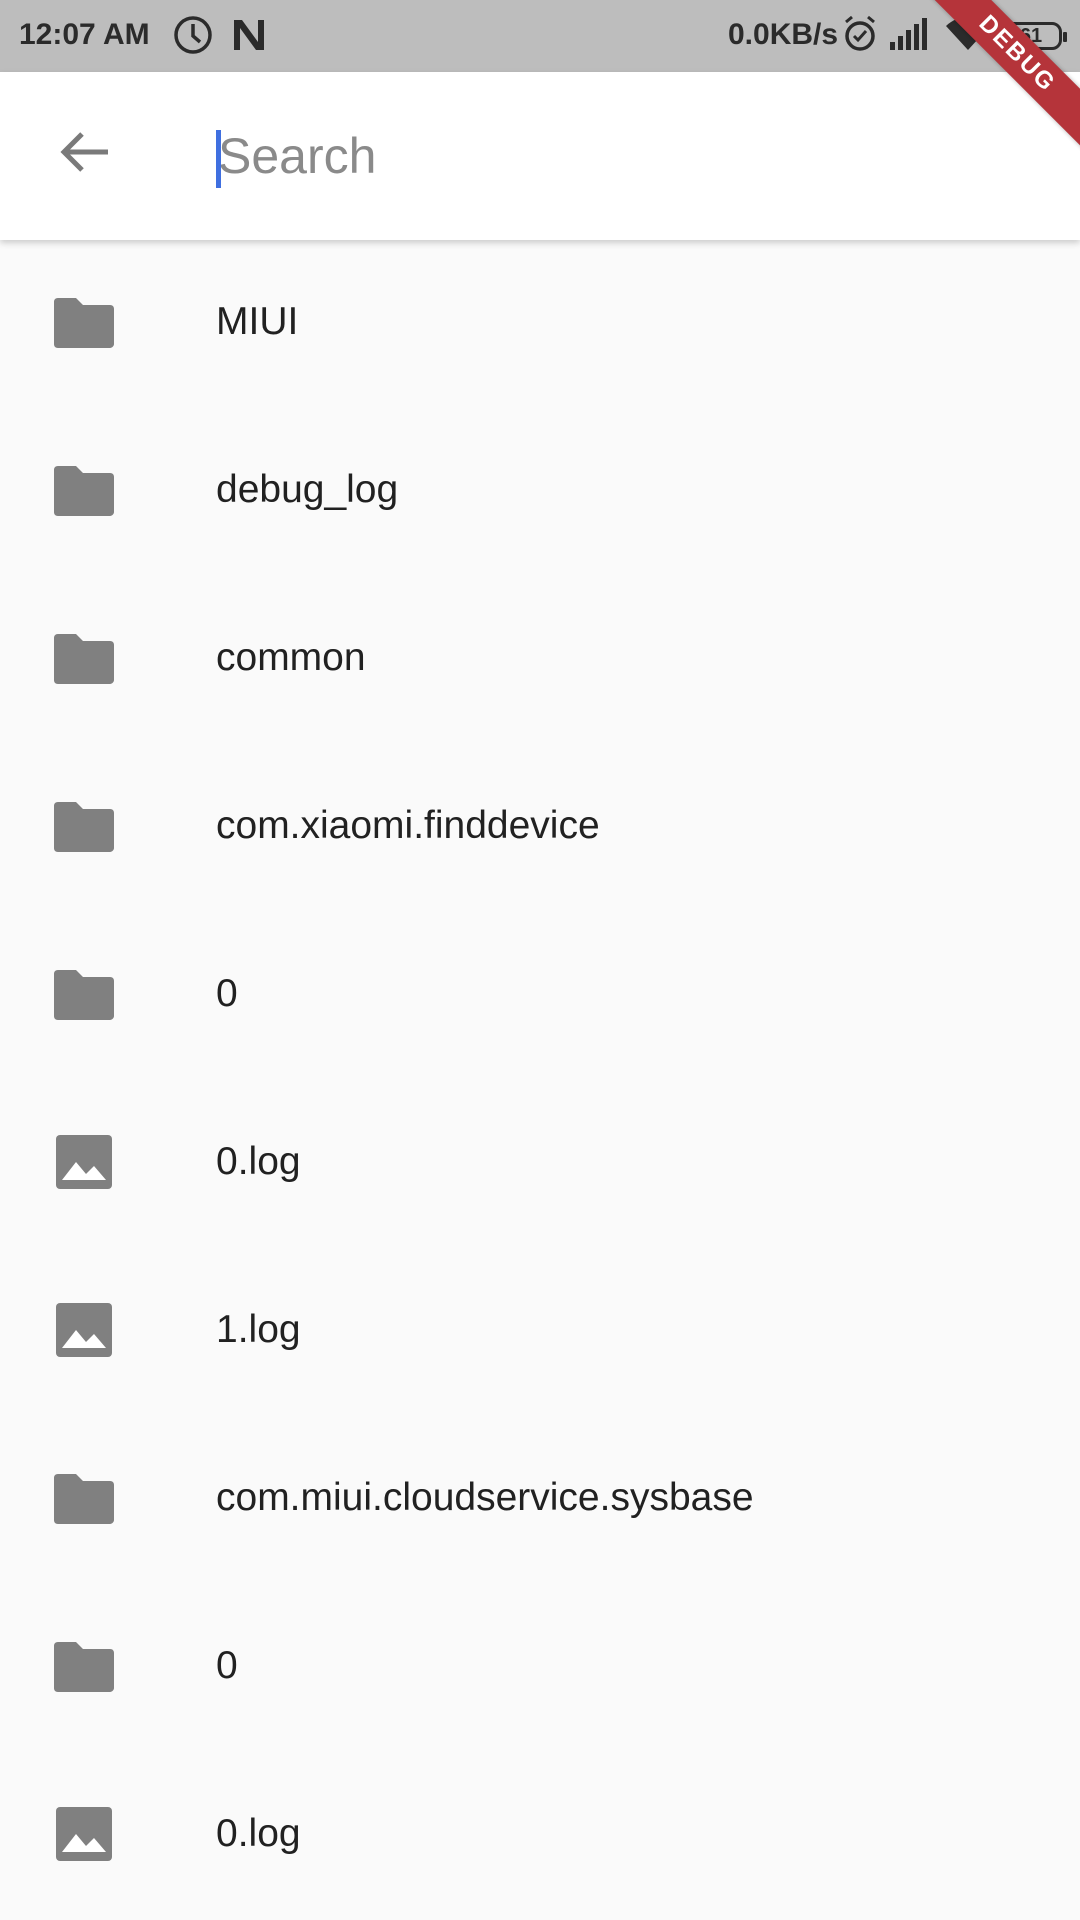 Image resolution: width=1080 pixels, height=1920 pixels. I want to click on network-speed: 0.0KB/s, so click(783, 34).